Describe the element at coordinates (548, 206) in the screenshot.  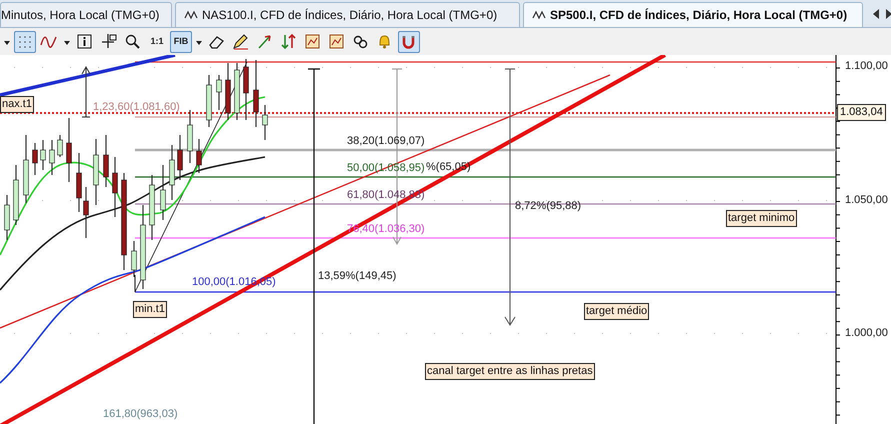
I see `measurement-label: 8,72%(95,88)` at that location.